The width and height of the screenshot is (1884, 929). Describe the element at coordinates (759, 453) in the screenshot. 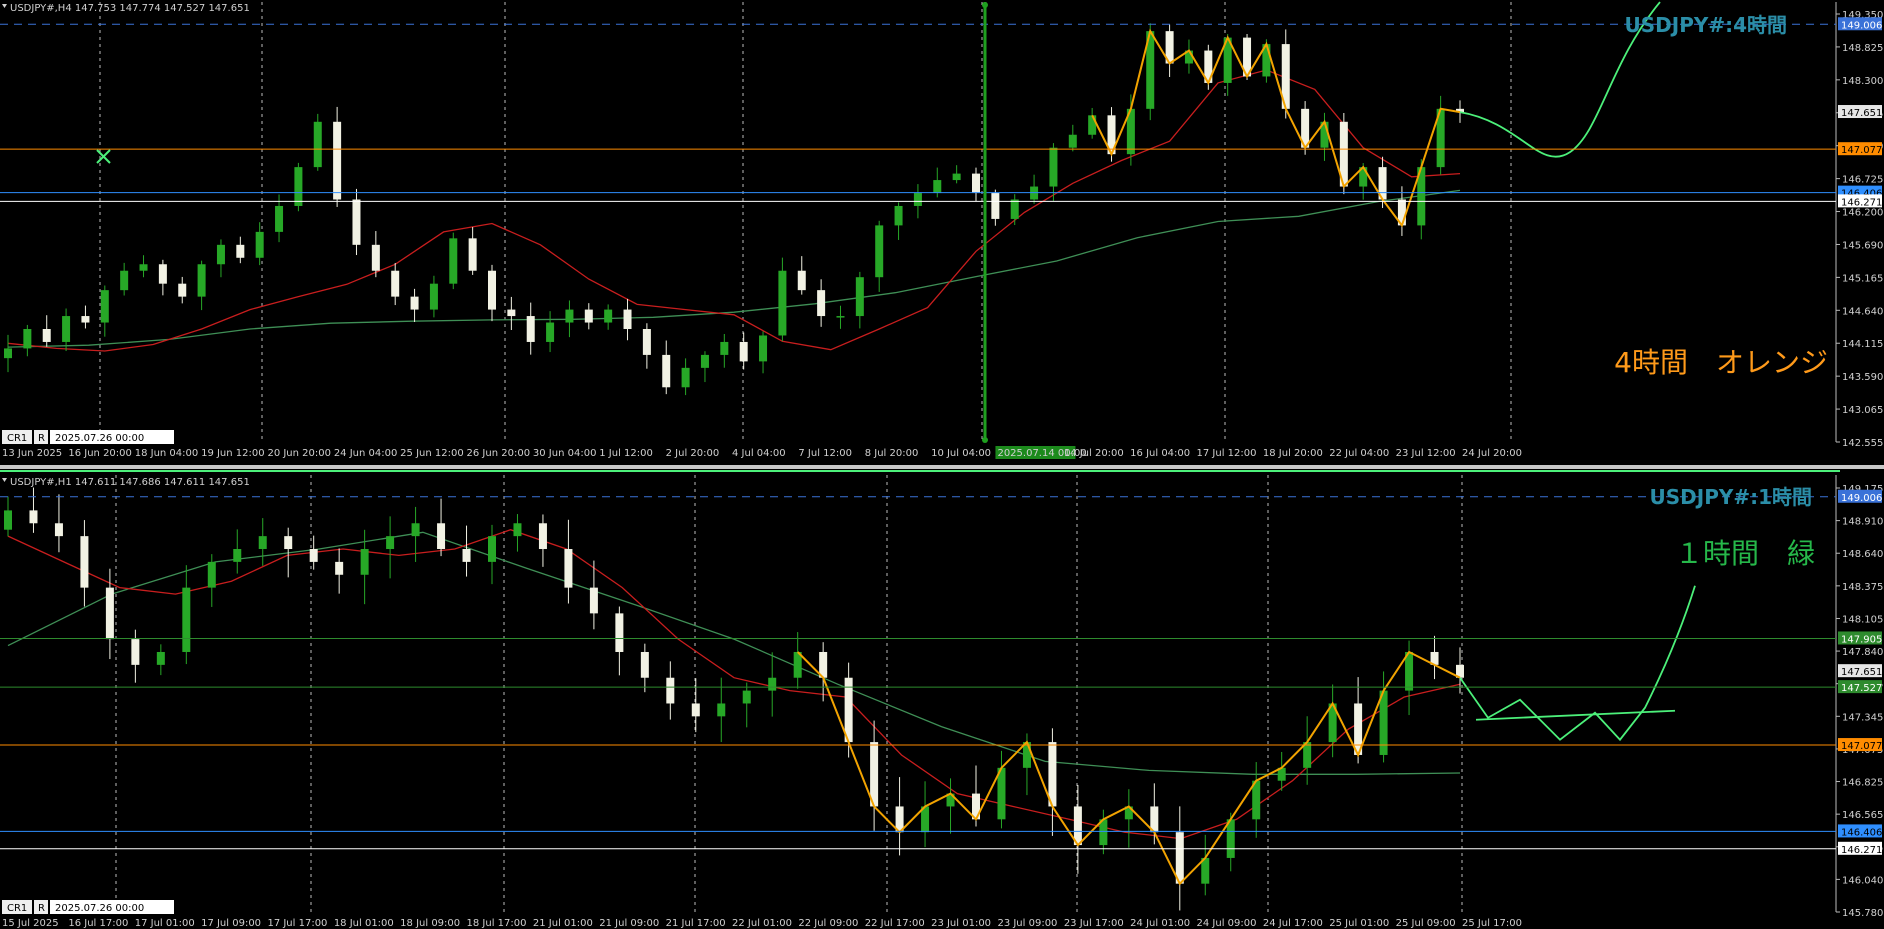

I see `x-tick-label: 4 Jul 04:00` at that location.